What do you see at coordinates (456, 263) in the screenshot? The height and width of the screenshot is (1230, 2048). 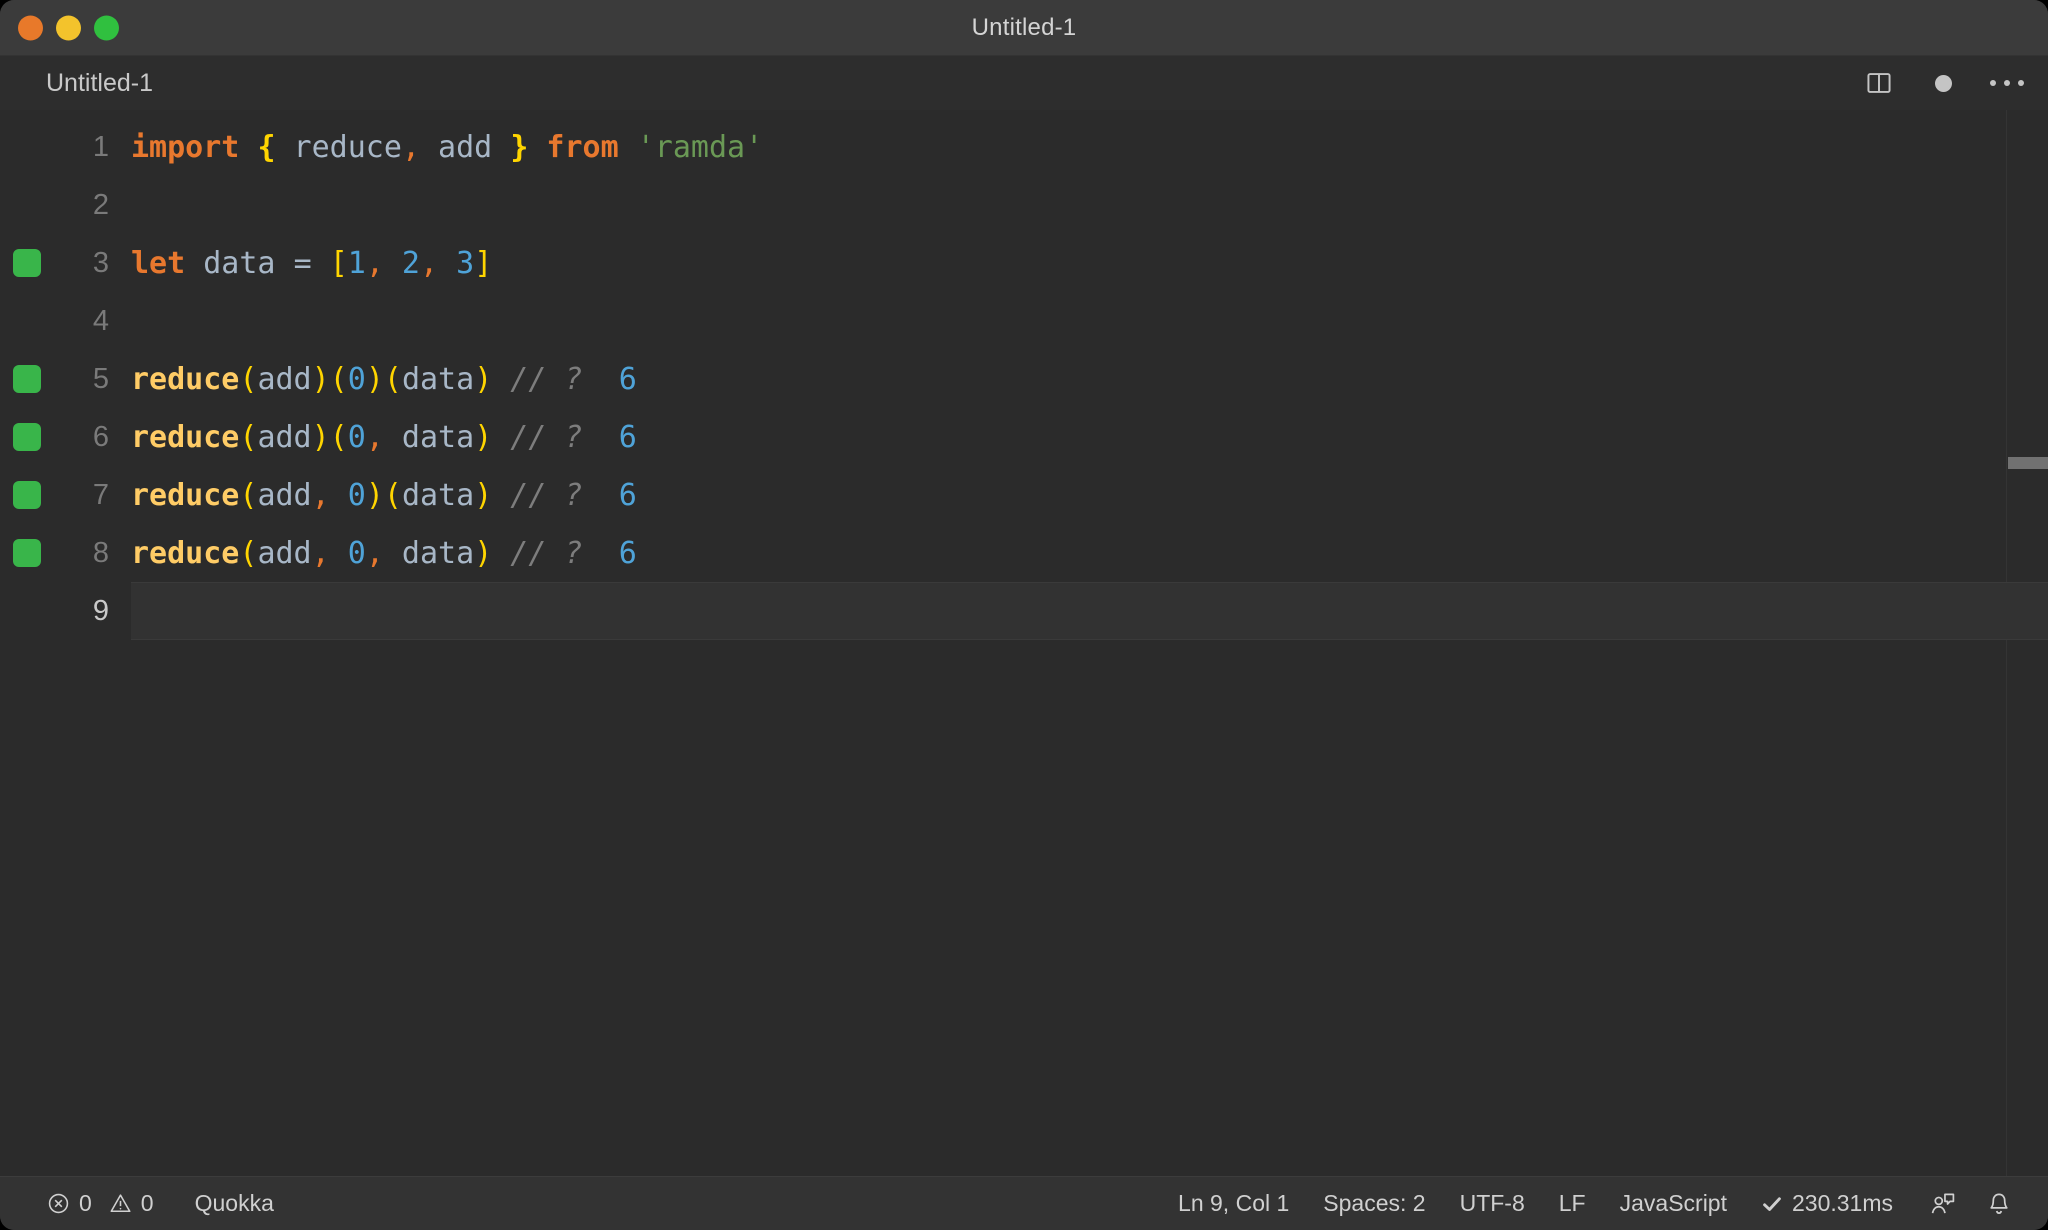 I see `token-number-3: 3` at bounding box center [456, 263].